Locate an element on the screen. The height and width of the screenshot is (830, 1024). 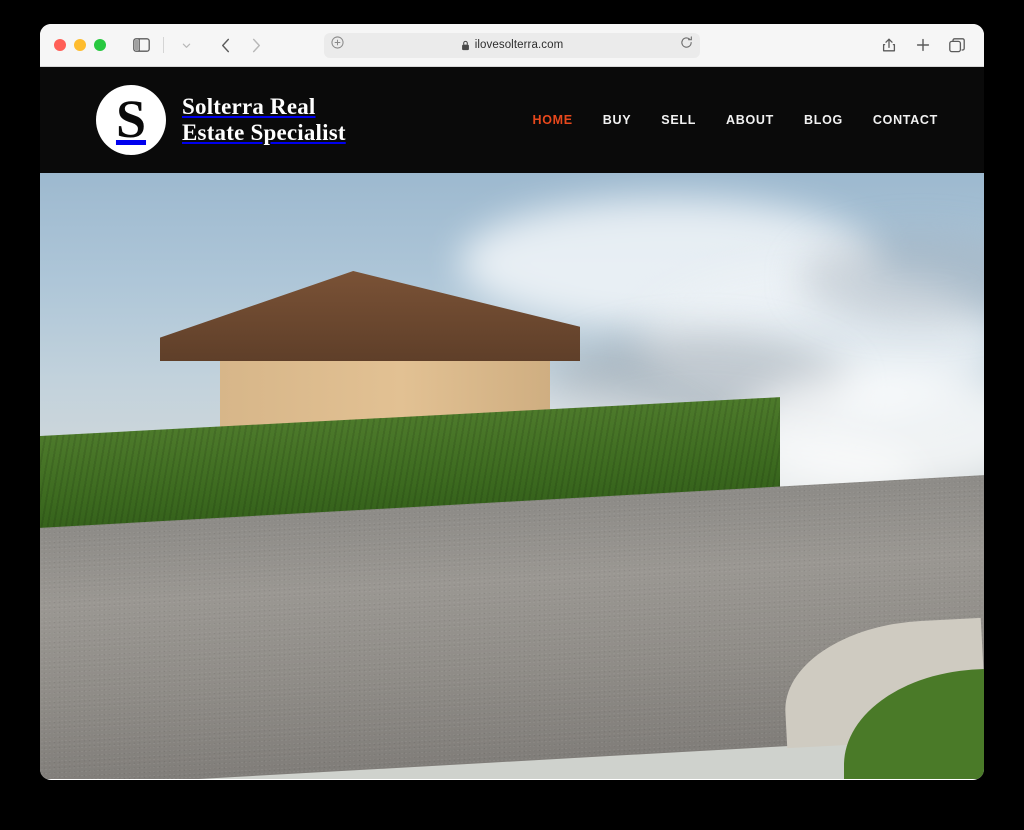
back-button is located at coordinates (226, 45).